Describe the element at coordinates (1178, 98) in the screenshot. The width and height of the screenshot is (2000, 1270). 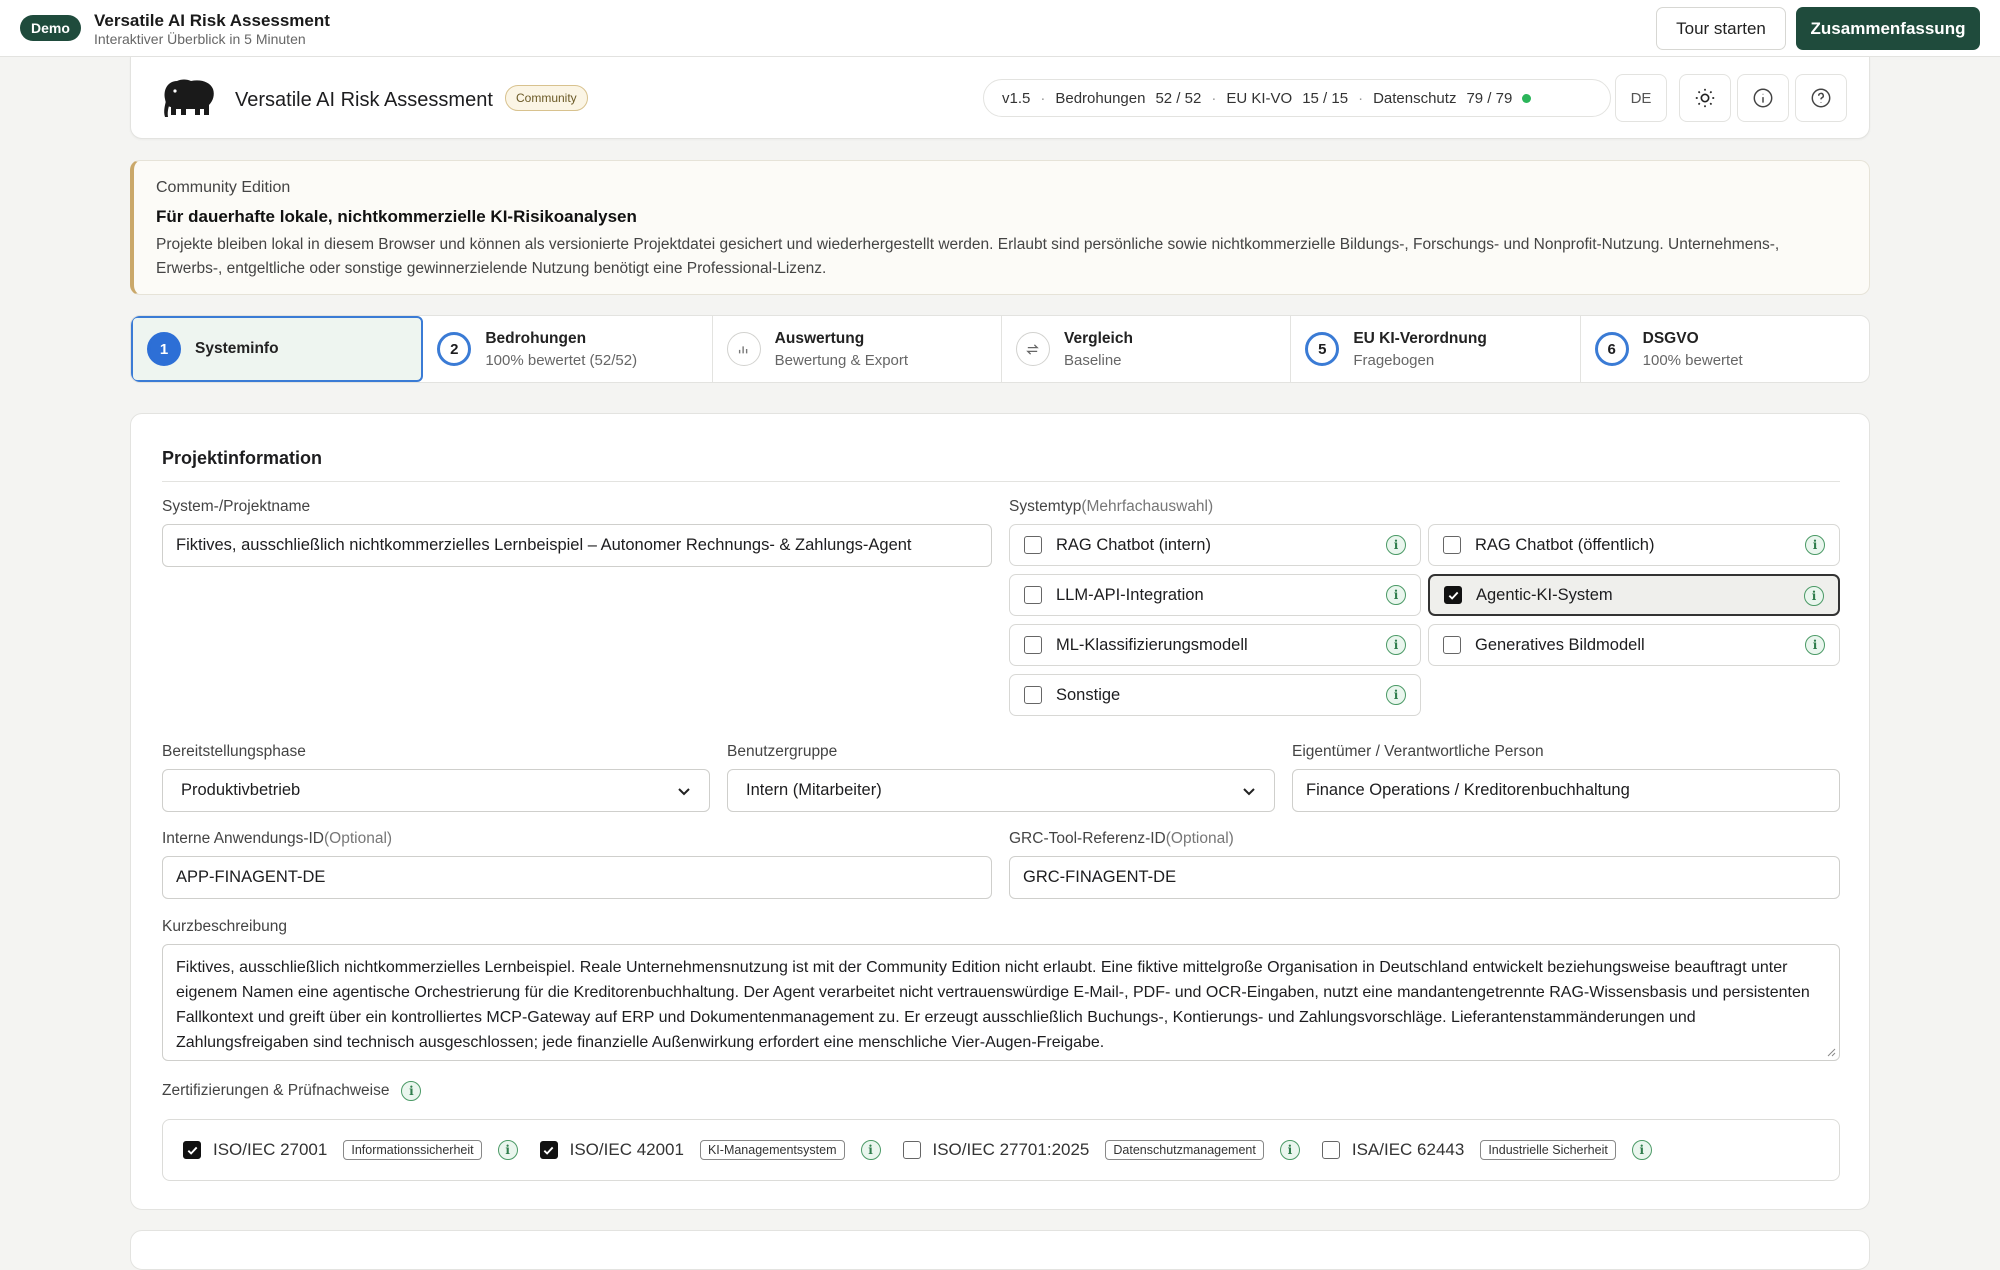
I see `threats-stat-value: 52 / 52` at that location.